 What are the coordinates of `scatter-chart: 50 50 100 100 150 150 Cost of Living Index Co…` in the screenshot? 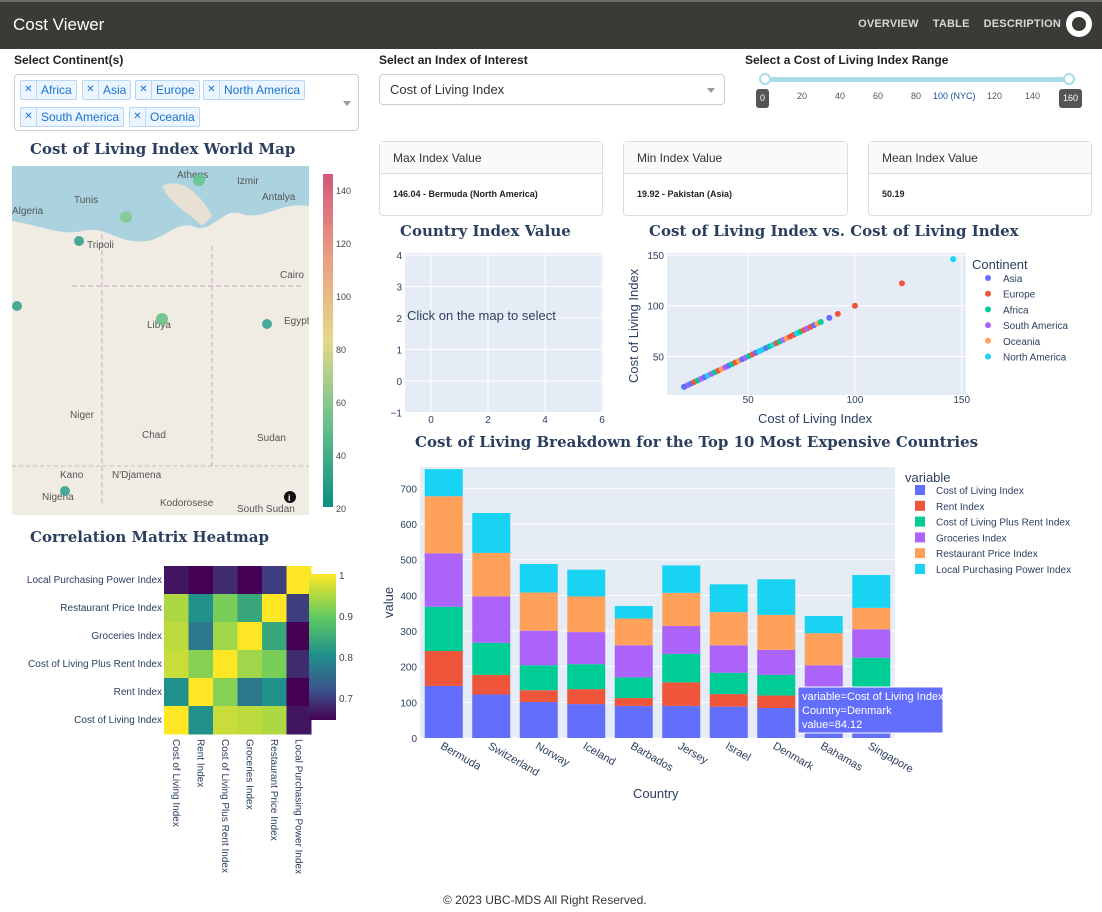 It's located at (857, 337).